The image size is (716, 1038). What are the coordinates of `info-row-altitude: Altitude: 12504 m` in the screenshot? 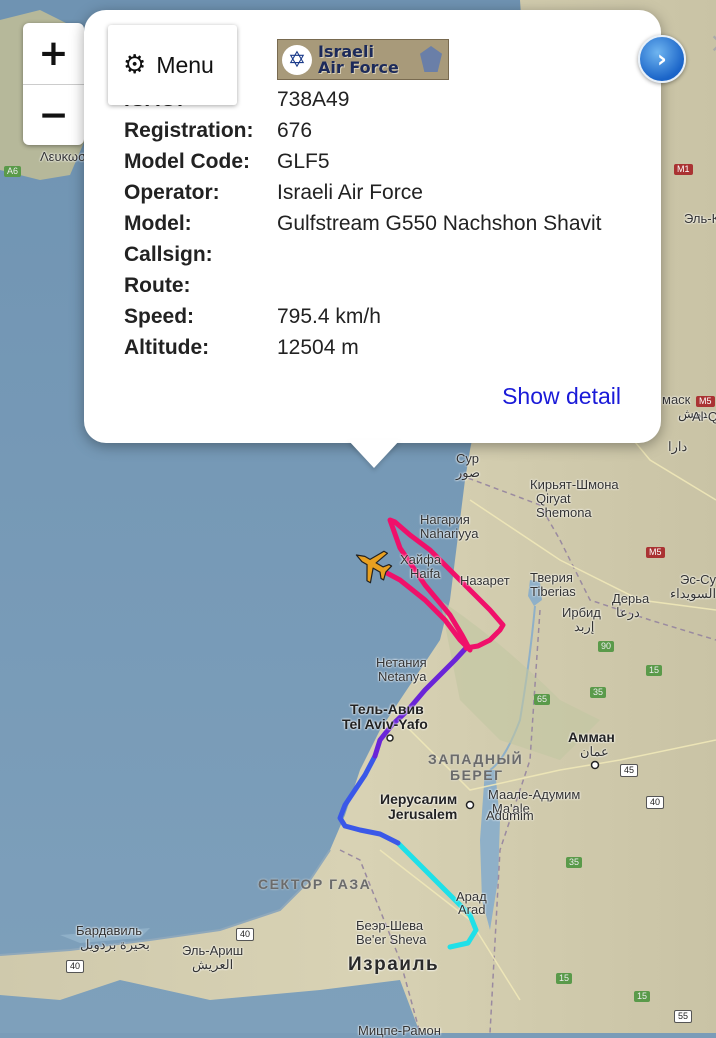 It's located at (384, 351).